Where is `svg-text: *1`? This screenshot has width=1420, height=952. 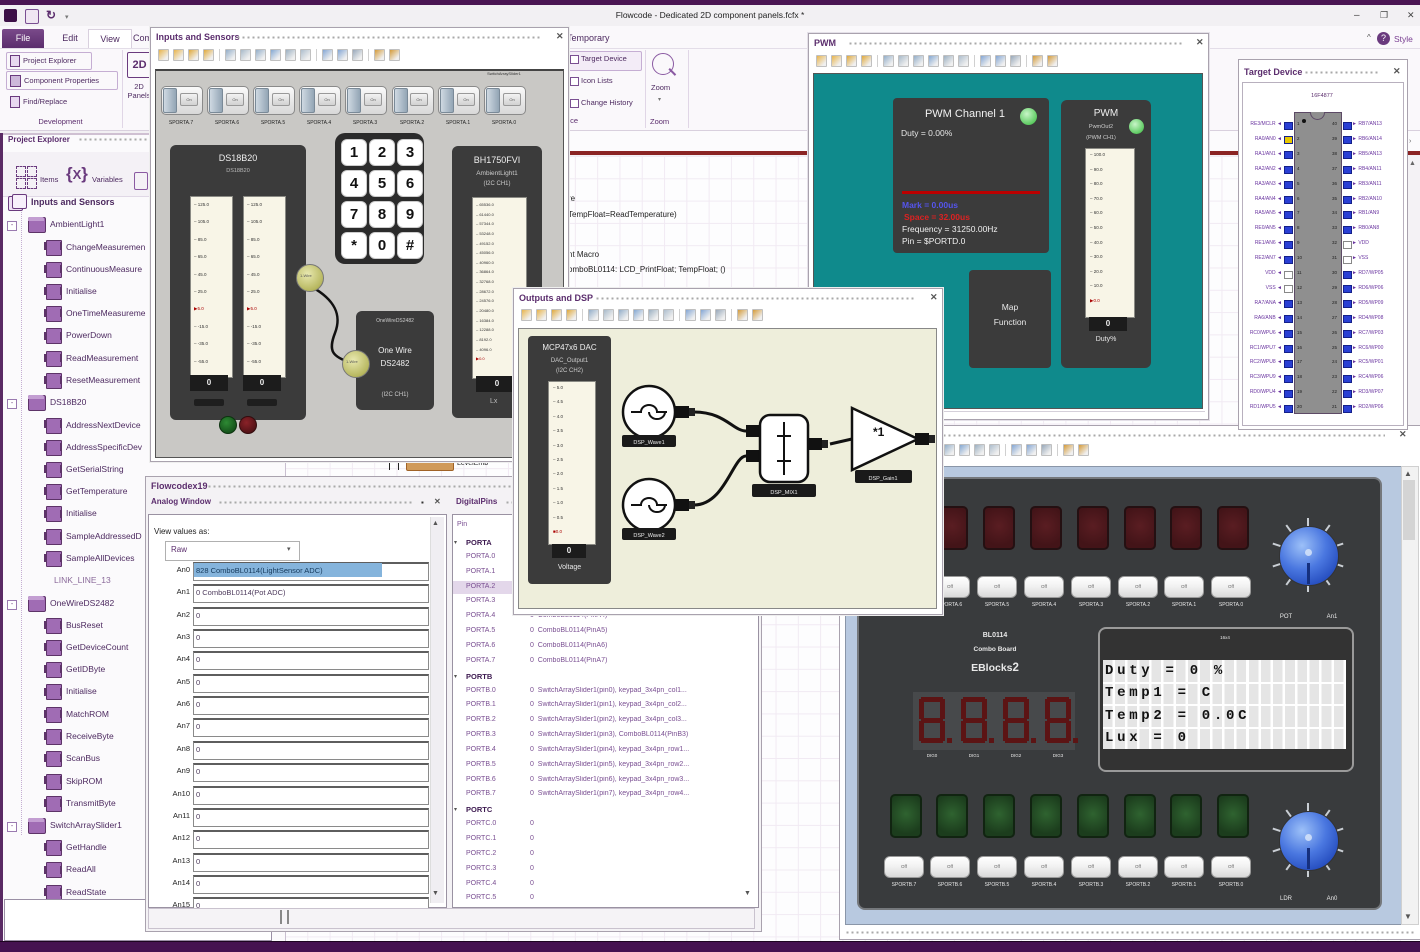 svg-text: *1 is located at coordinates (879, 432).